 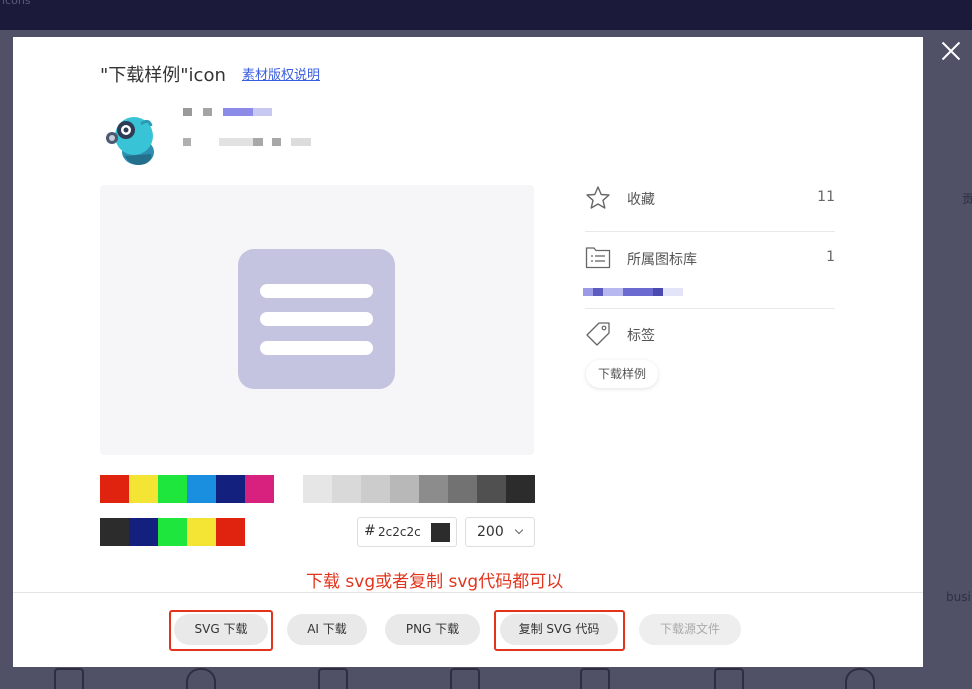 I want to click on background-topbar-text: icons, so click(x=16, y=3).